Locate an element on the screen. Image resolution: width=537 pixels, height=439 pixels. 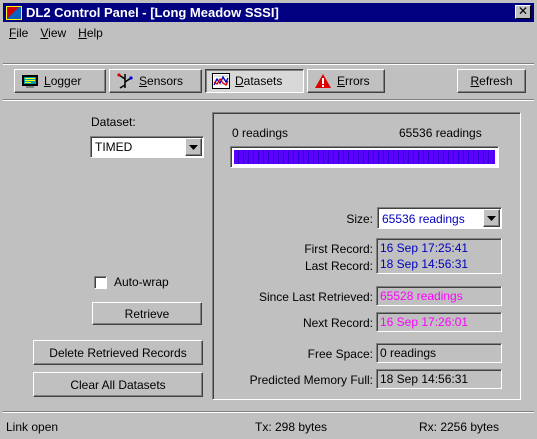
dataset-dropdown-button is located at coordinates (193, 147).